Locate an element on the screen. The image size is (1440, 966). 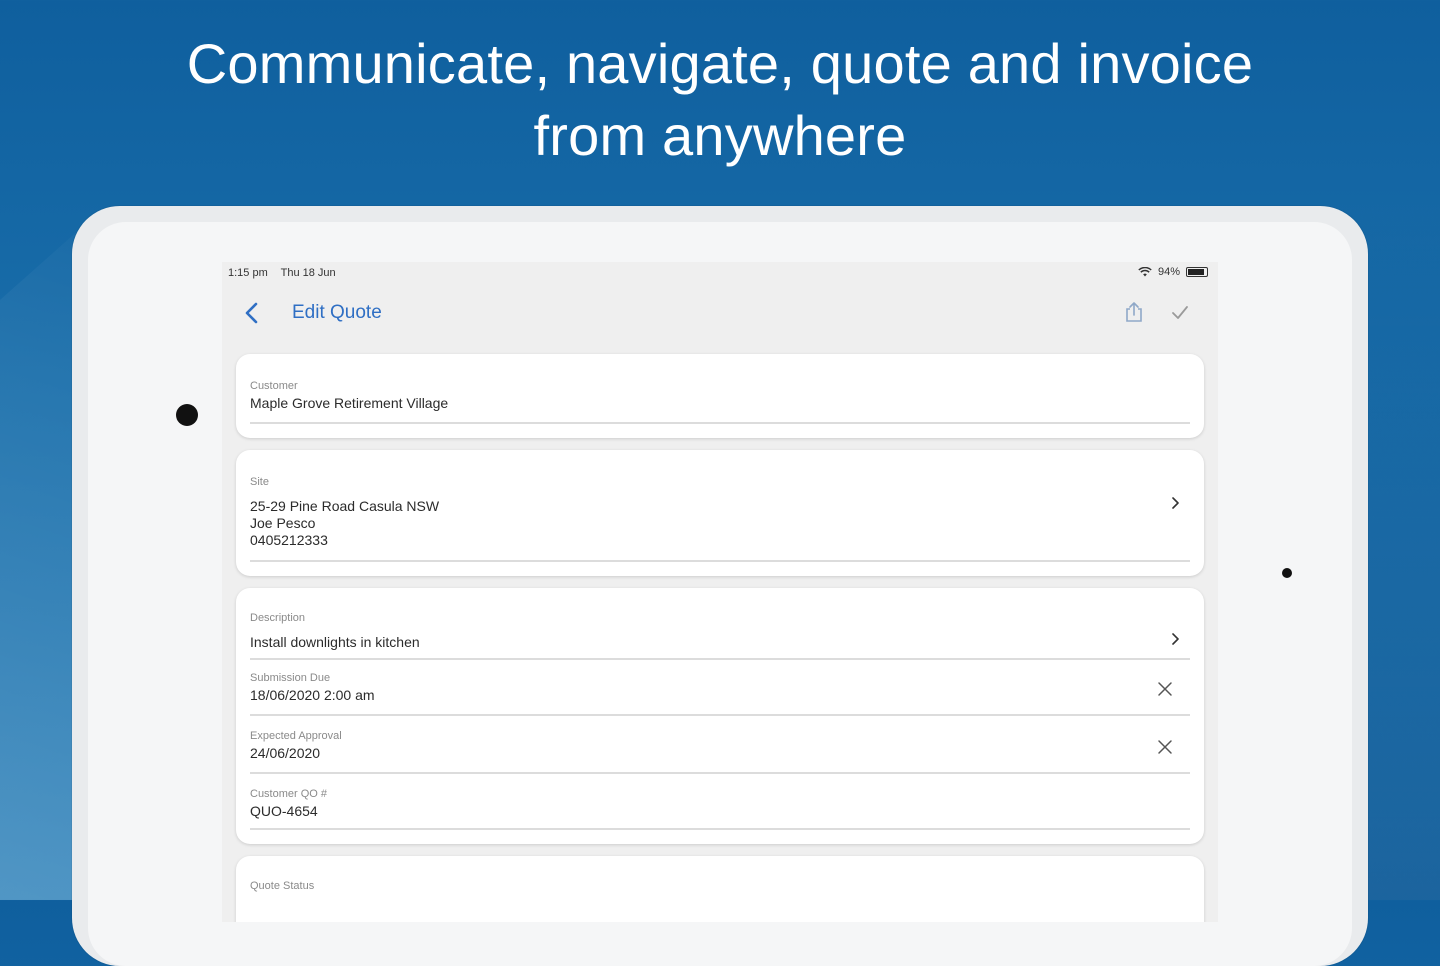
quote-status-card: Quote Status is located at coordinates (720, 889).